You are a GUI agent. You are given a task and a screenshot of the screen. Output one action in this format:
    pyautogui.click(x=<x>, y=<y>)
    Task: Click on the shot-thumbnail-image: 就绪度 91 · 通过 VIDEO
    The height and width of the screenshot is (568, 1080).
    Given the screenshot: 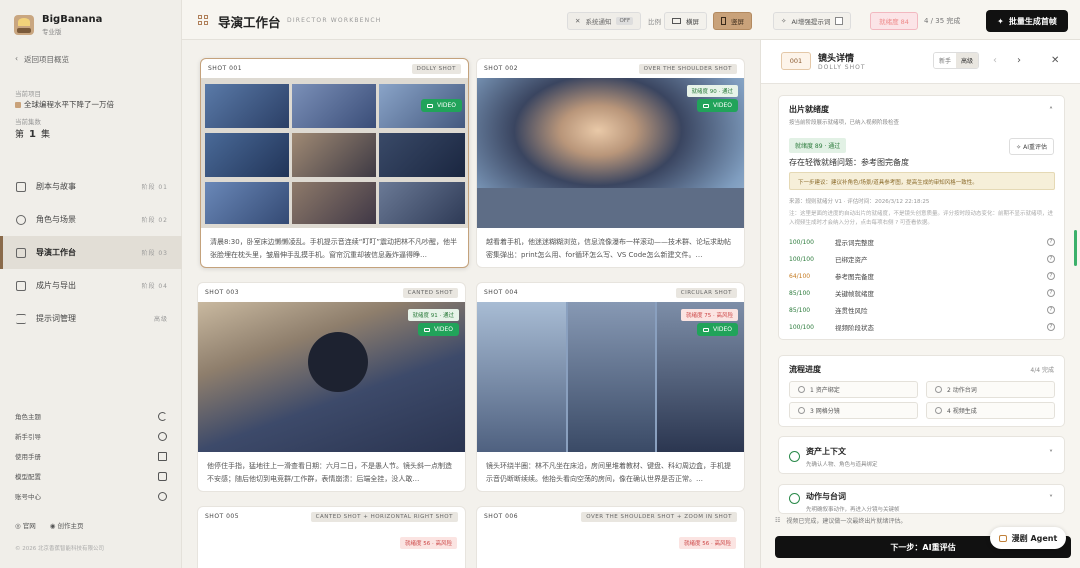 What is the action you would take?
    pyautogui.click(x=331, y=377)
    